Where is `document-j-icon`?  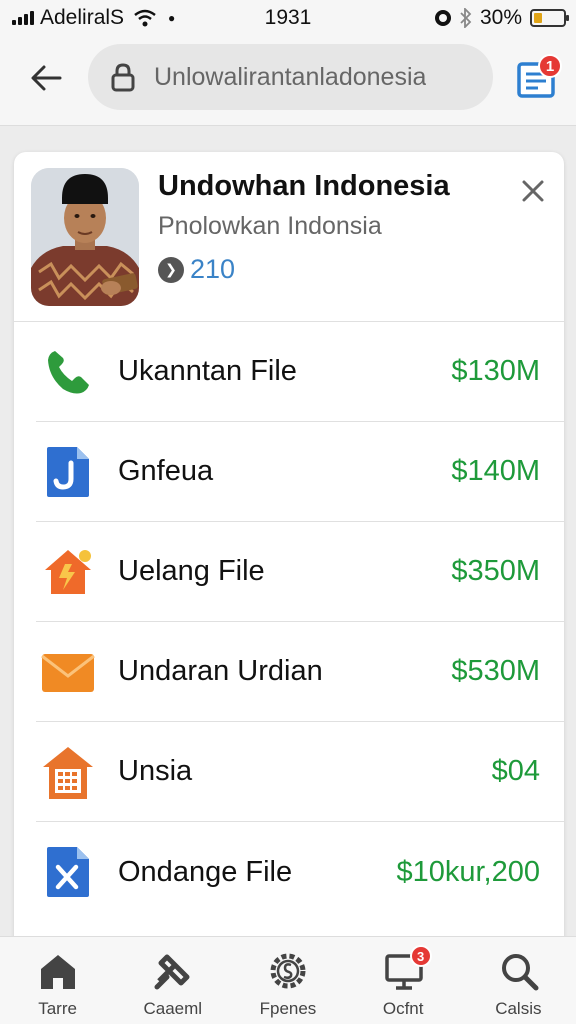 document-j-icon is located at coordinates (68, 472).